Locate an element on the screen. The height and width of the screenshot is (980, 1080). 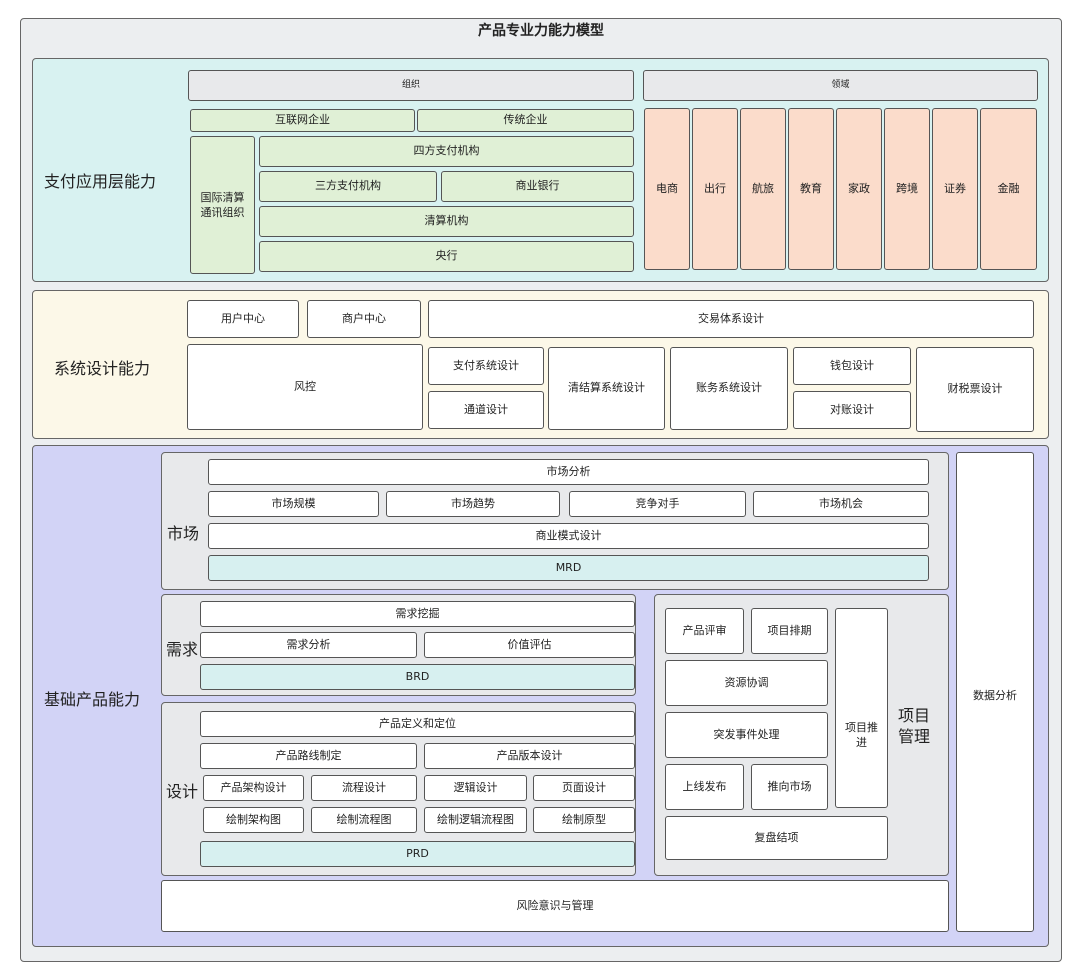
product-definition: 产品定义和定位 is located at coordinates (417, 724).